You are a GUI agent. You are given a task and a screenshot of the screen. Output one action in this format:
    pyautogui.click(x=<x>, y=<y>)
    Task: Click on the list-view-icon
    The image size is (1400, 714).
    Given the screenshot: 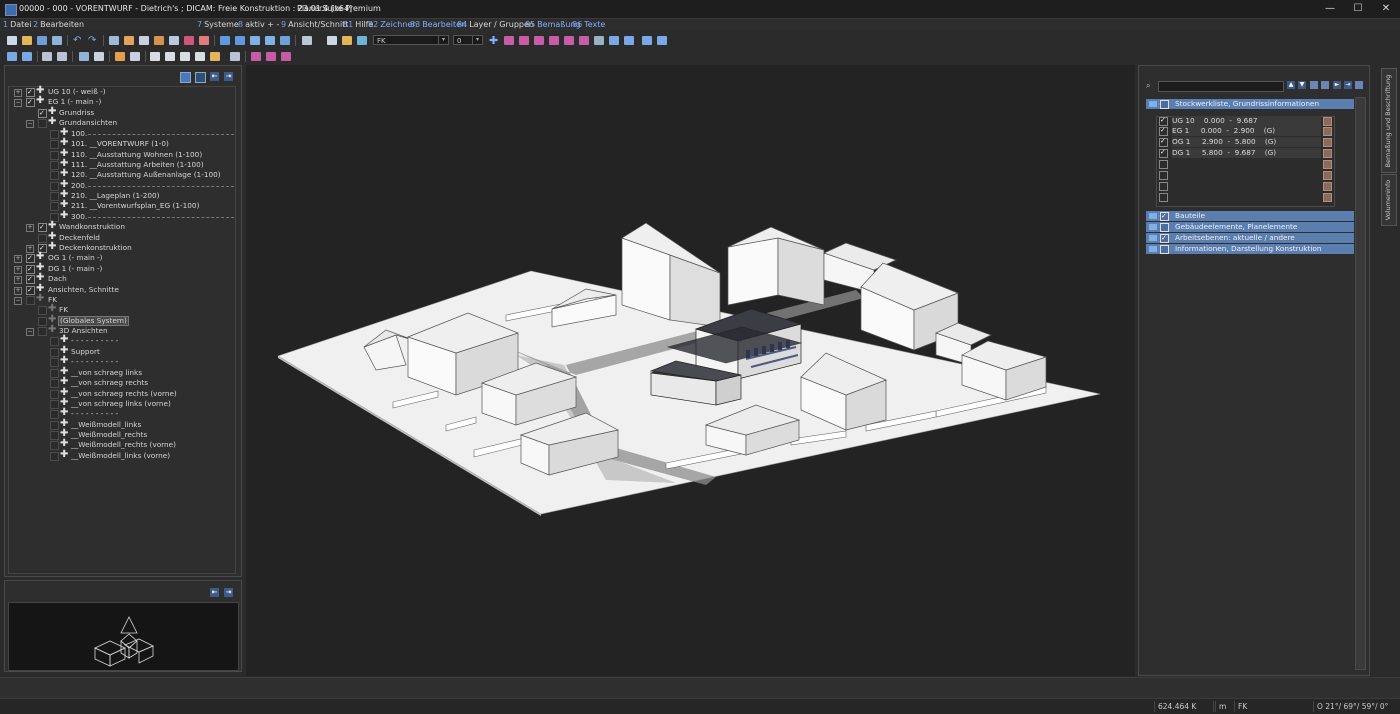 What is the action you would take?
    pyautogui.click(x=1314, y=85)
    